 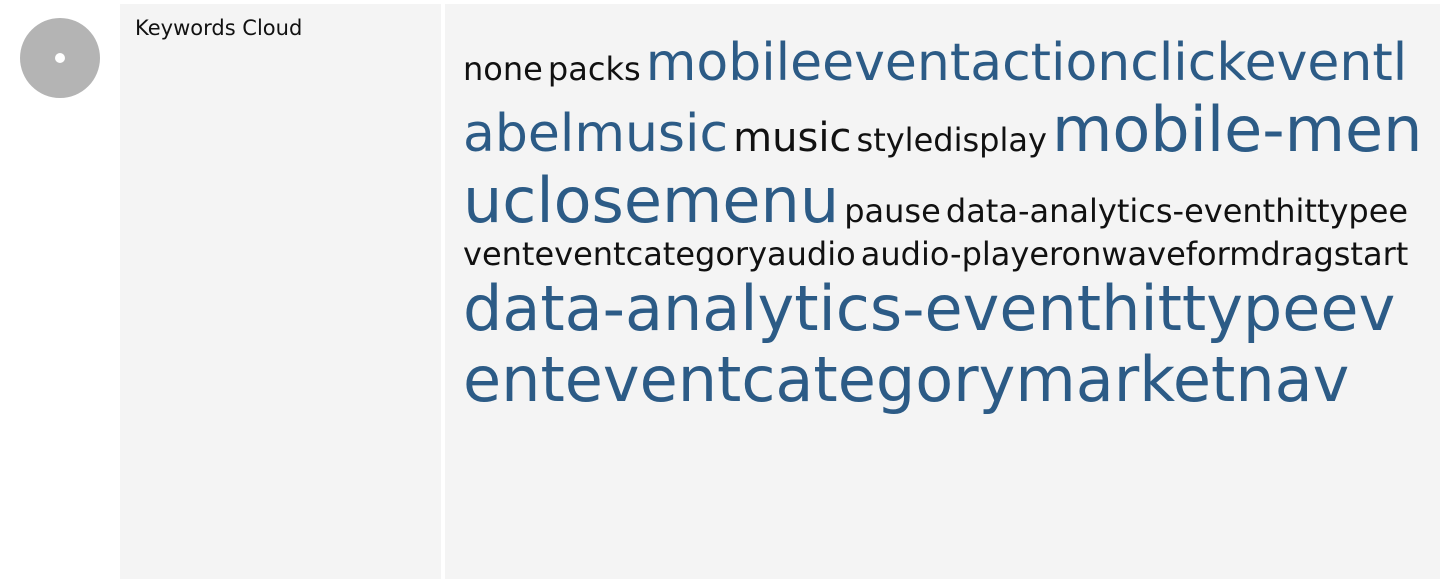 What do you see at coordinates (792, 137) in the screenshot?
I see `keyword: music` at bounding box center [792, 137].